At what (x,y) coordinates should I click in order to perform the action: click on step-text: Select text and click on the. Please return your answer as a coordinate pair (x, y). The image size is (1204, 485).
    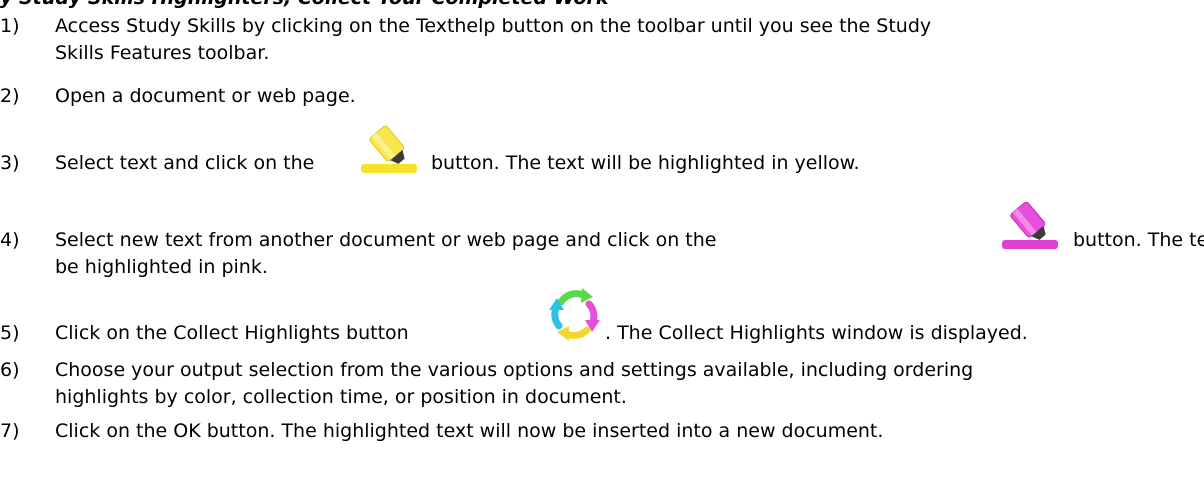
    Looking at the image, I should click on (184, 163).